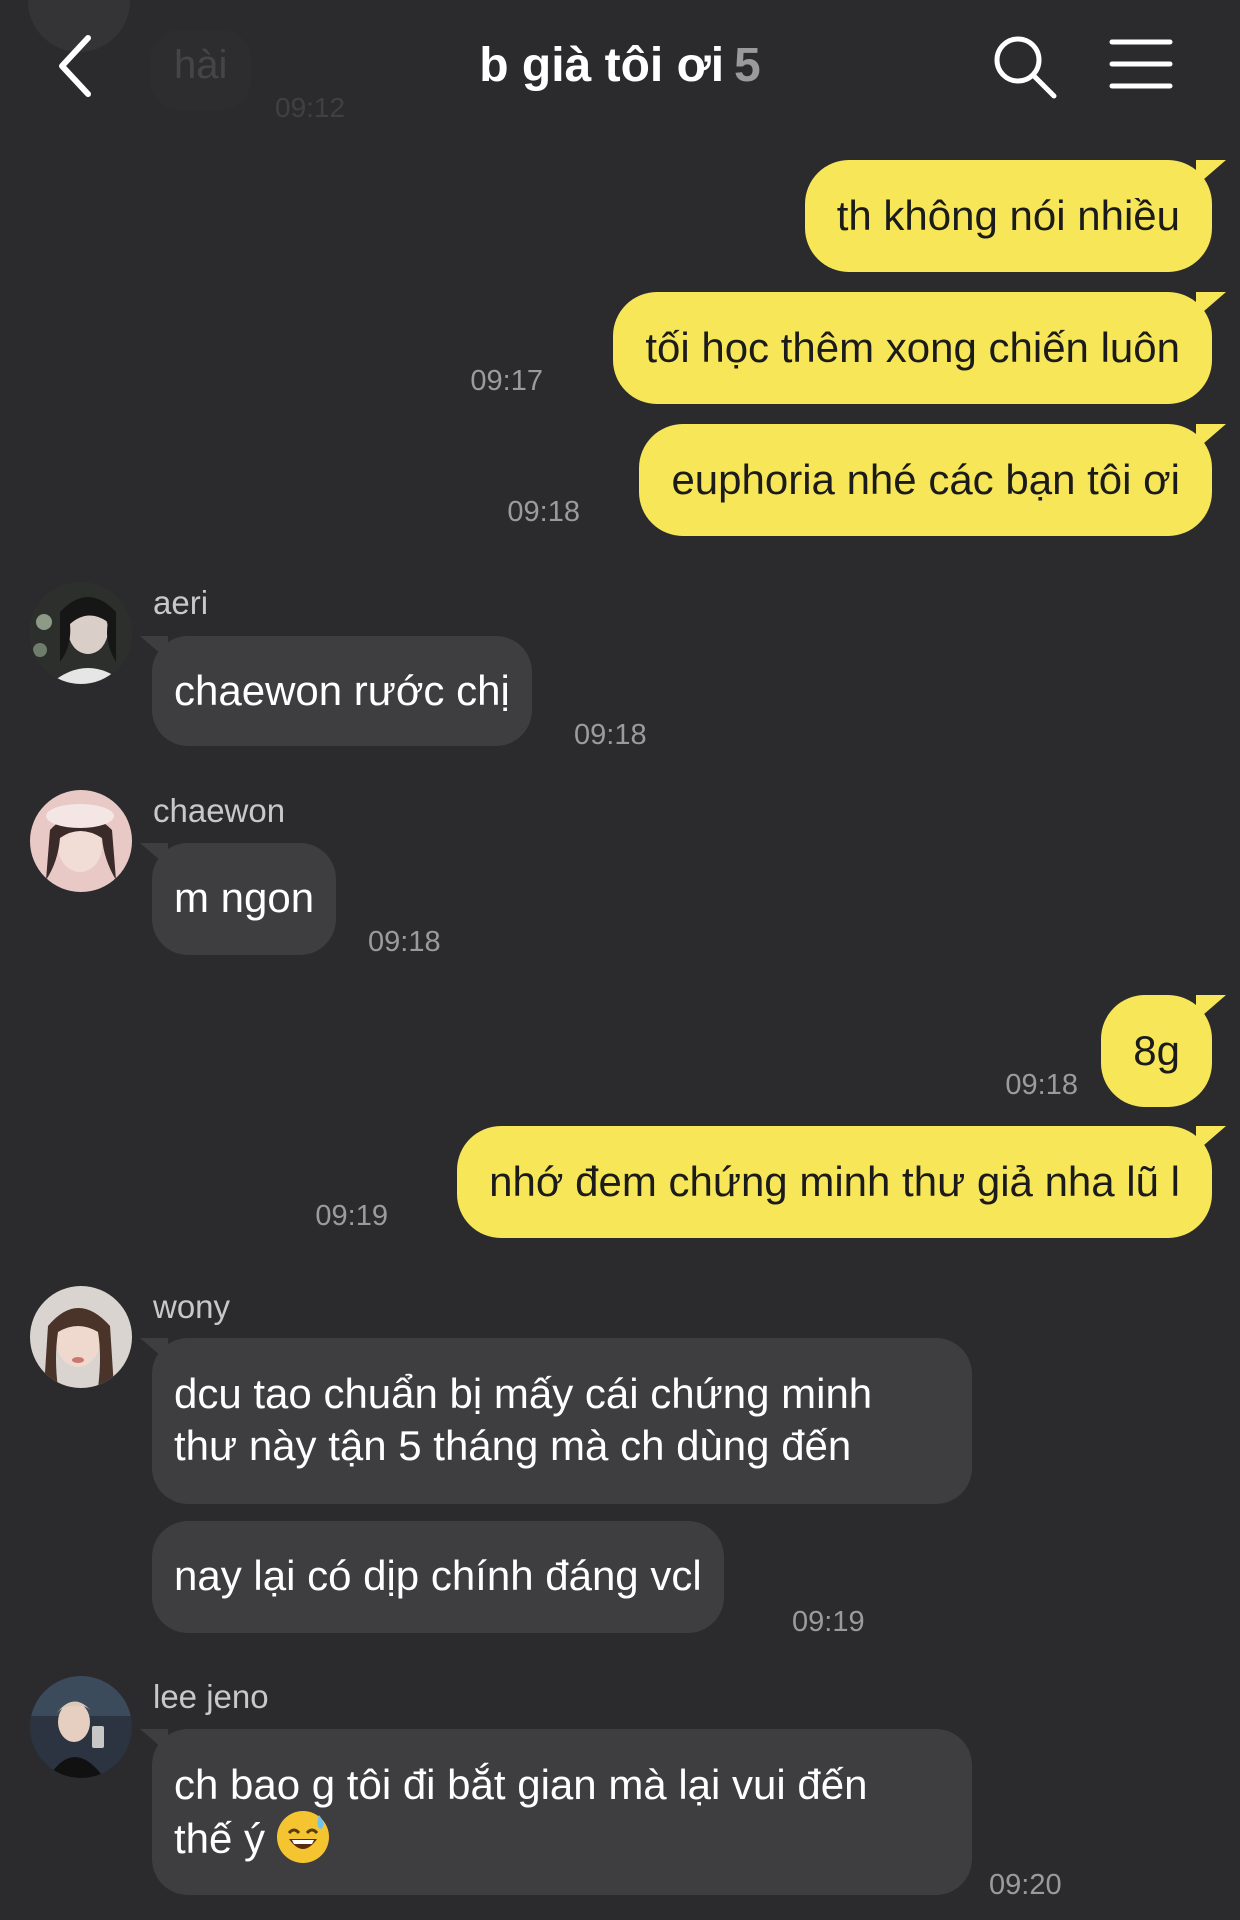  What do you see at coordinates (562, 1838) in the screenshot?
I see `message-text-line-with-emoji: thế ý` at bounding box center [562, 1838].